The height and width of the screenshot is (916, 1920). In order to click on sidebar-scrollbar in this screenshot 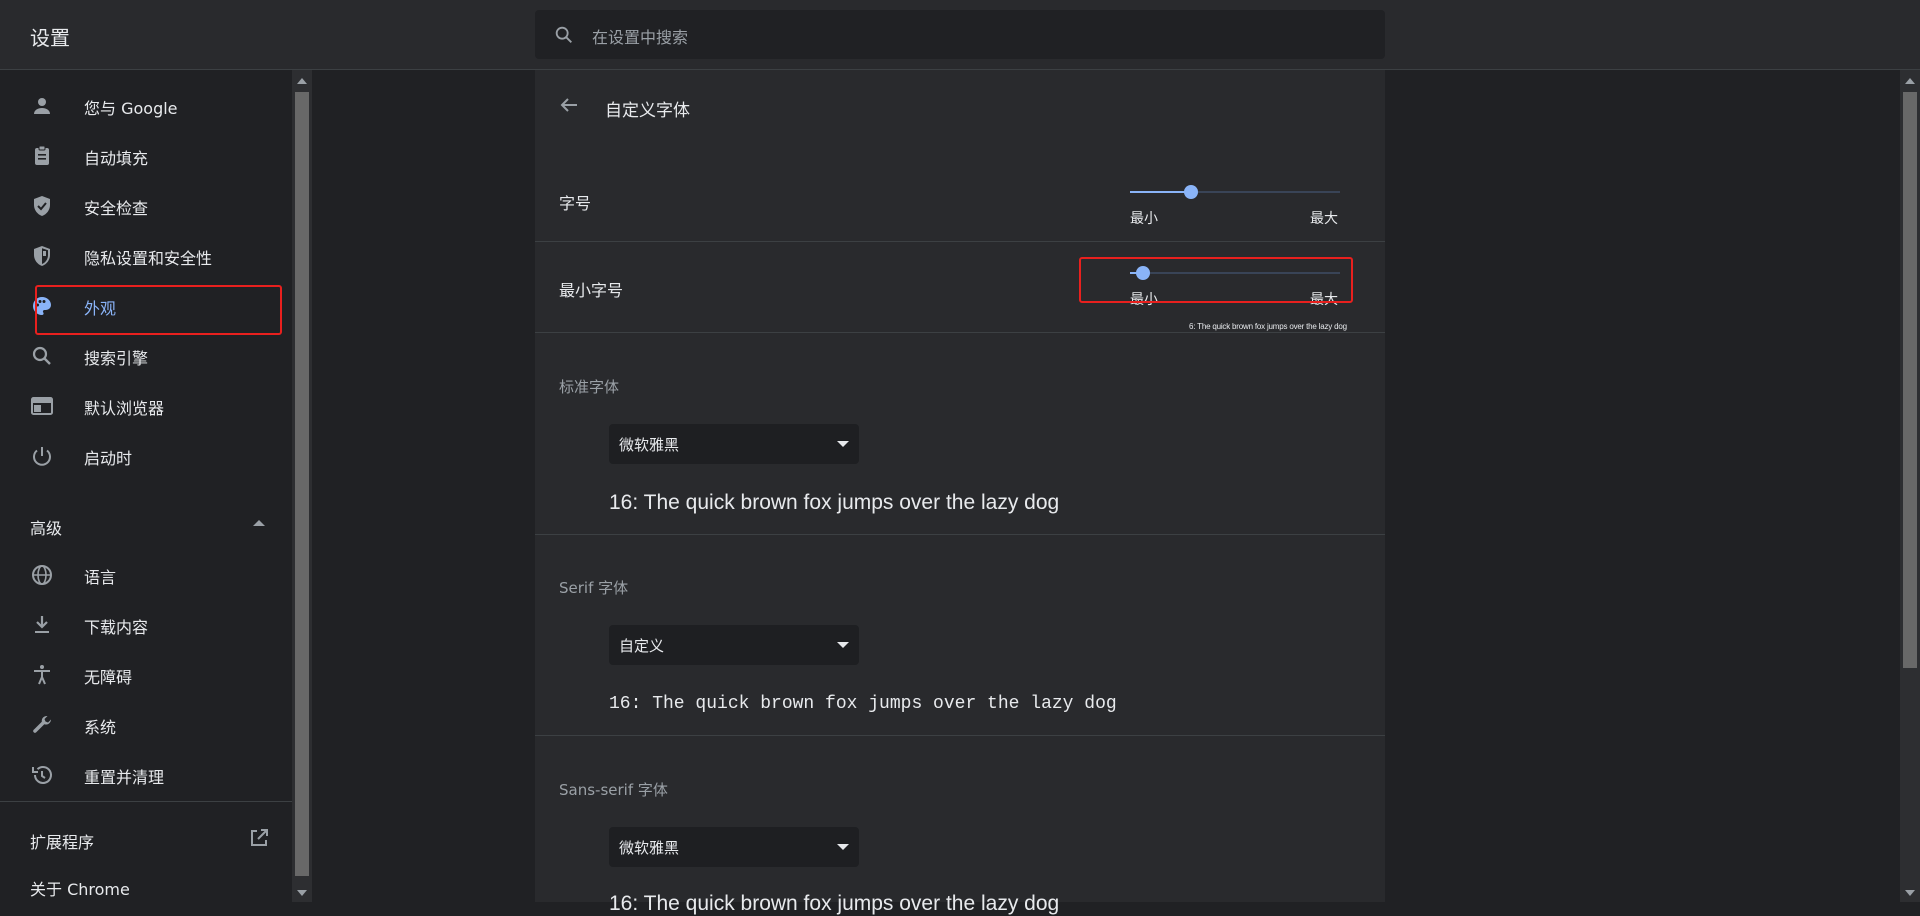, I will do `click(302, 486)`.